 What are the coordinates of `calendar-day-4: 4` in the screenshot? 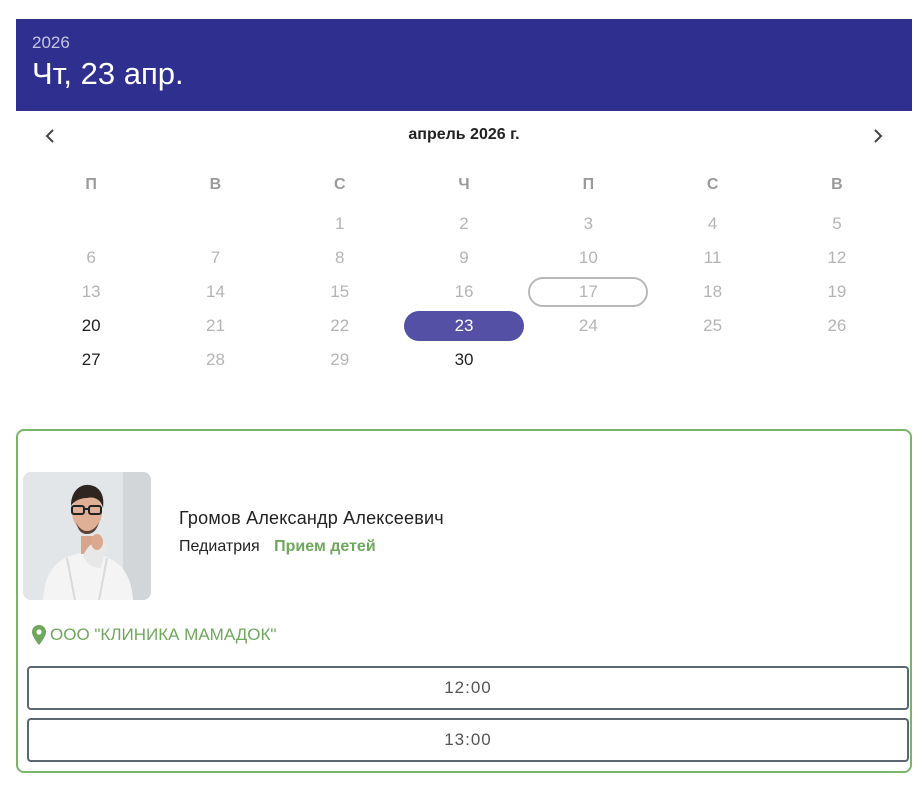 It's located at (712, 224).